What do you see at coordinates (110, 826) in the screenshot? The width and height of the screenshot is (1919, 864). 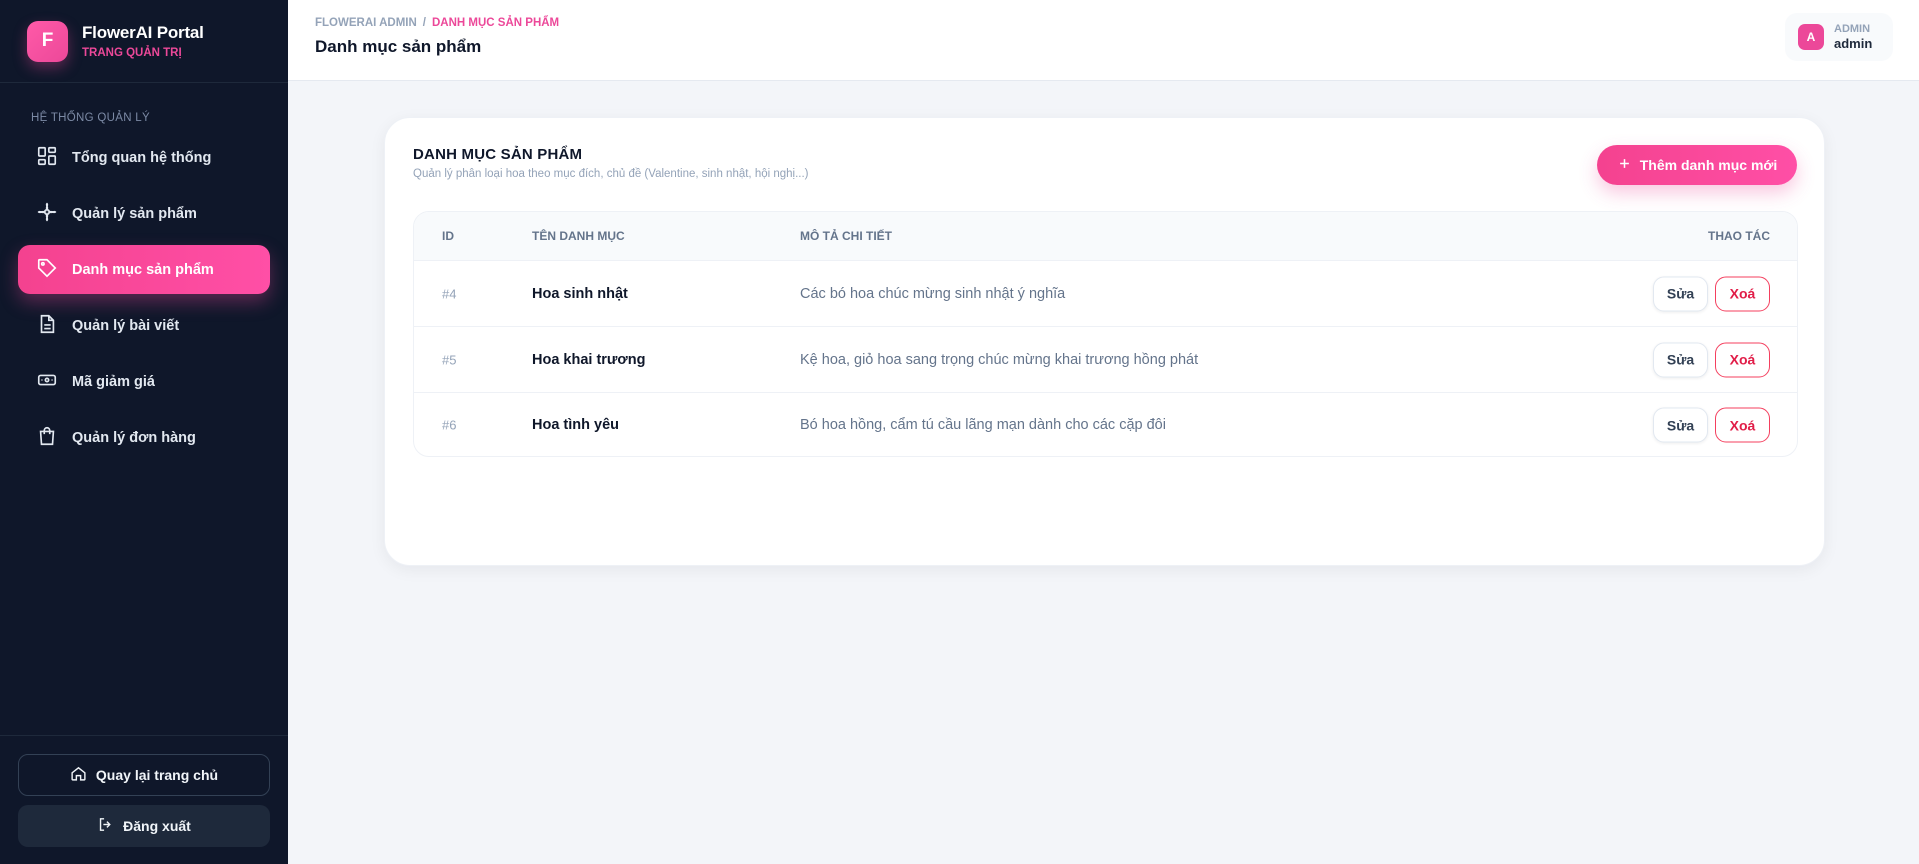 I see `logout-icon` at bounding box center [110, 826].